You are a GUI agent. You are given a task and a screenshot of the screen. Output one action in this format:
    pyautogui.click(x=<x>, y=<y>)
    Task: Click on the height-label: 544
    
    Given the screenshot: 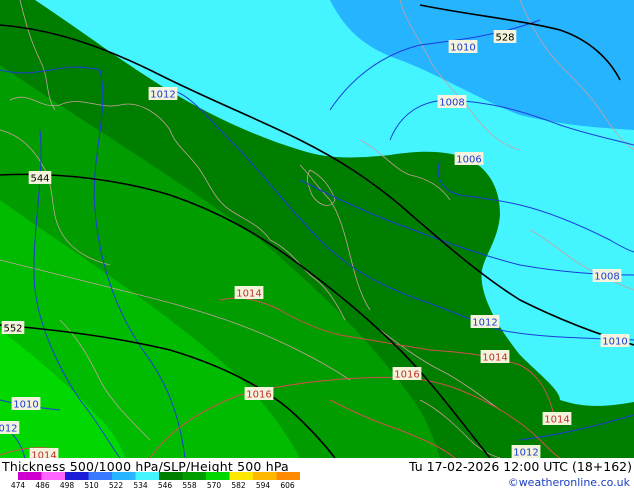 What is the action you would take?
    pyautogui.click(x=40, y=178)
    